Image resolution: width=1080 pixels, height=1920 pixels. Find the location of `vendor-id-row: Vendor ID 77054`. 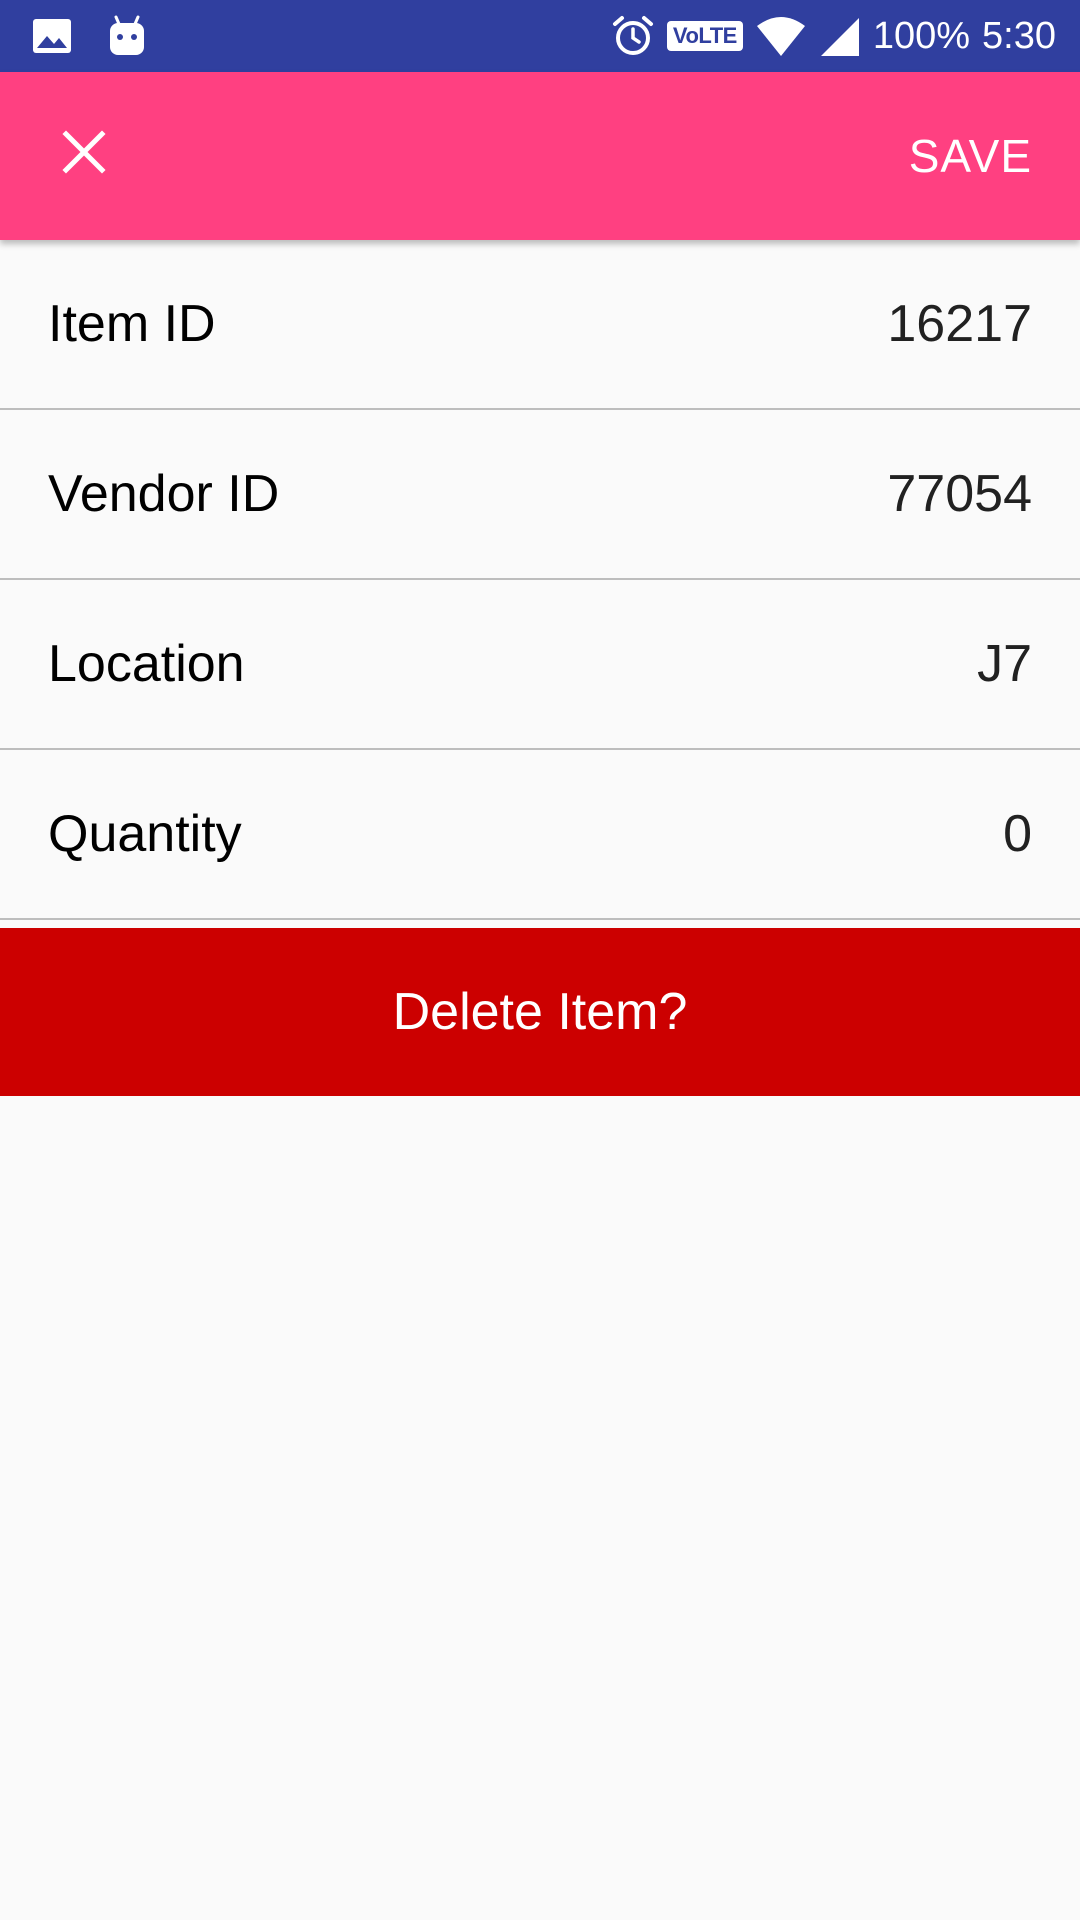

vendor-id-row: Vendor ID 77054 is located at coordinates (540, 495).